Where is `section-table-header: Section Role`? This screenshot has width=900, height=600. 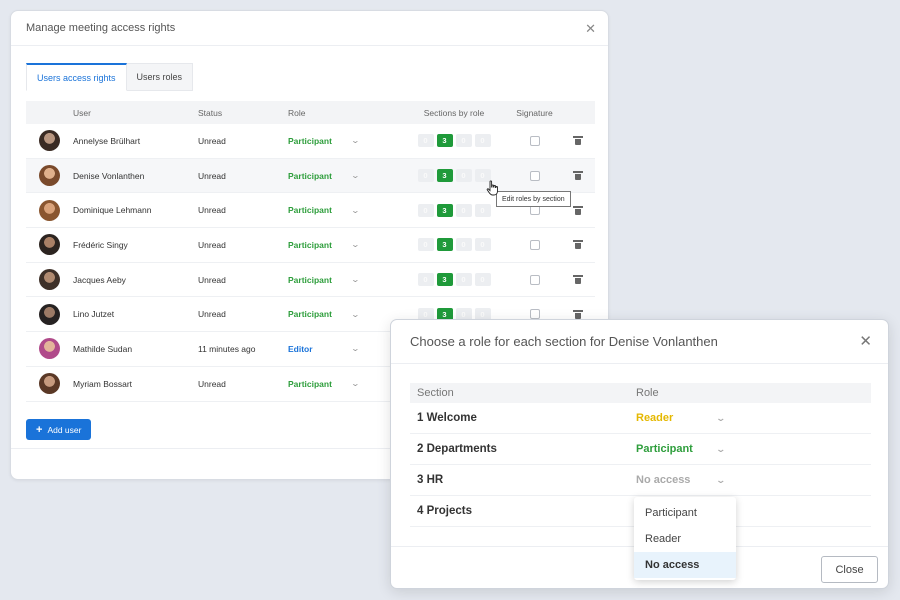 section-table-header: Section Role is located at coordinates (640, 393).